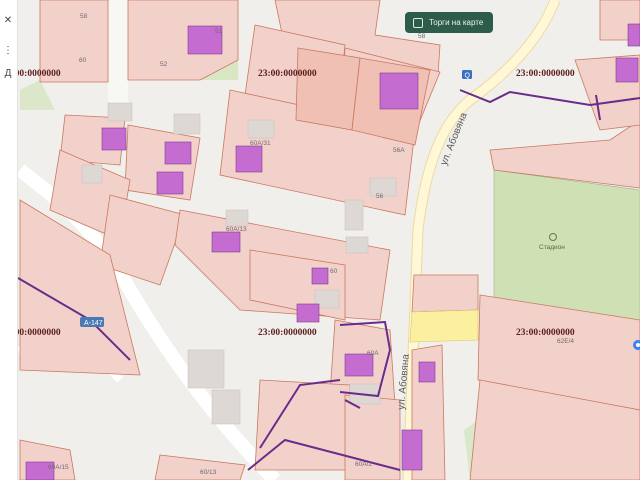 The width and height of the screenshot is (640, 480). I want to click on svg-text: Q, so click(468, 76).